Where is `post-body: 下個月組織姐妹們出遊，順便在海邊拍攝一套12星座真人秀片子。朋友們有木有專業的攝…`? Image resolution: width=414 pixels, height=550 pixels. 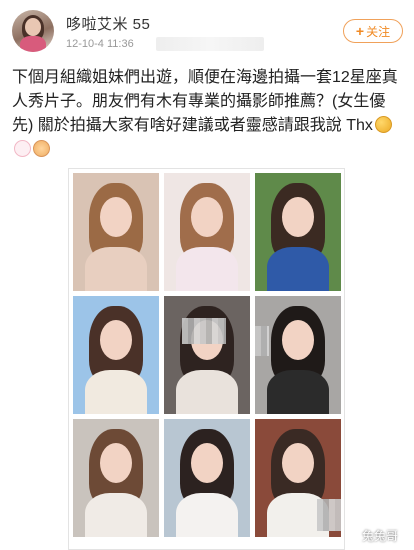
post-body: 下個月組織姐妹們出遊，順便在海邊拍攝一套12星座真人秀片子。朋友們有木有專業的攝… is located at coordinates (205, 101).